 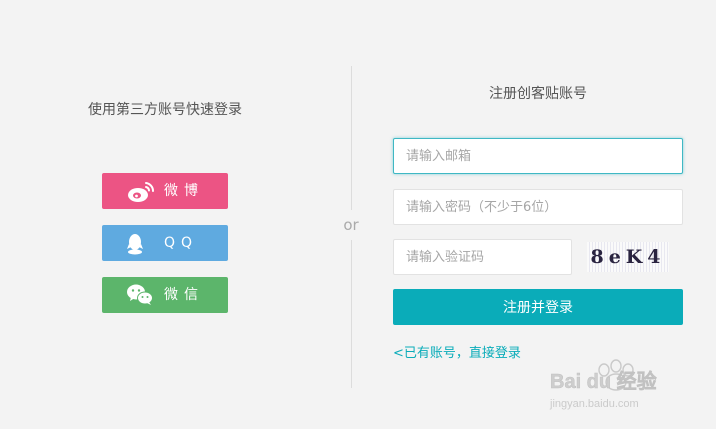 What do you see at coordinates (141, 192) in the screenshot?
I see `weibo-icon` at bounding box center [141, 192].